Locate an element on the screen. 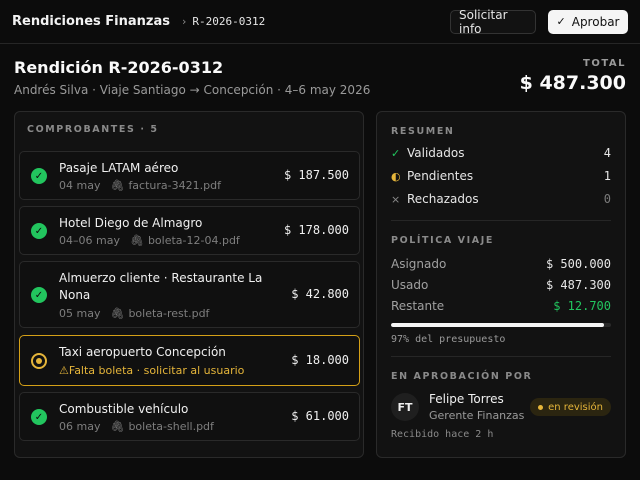  total-value: $ 487.300 is located at coordinates (572, 83).